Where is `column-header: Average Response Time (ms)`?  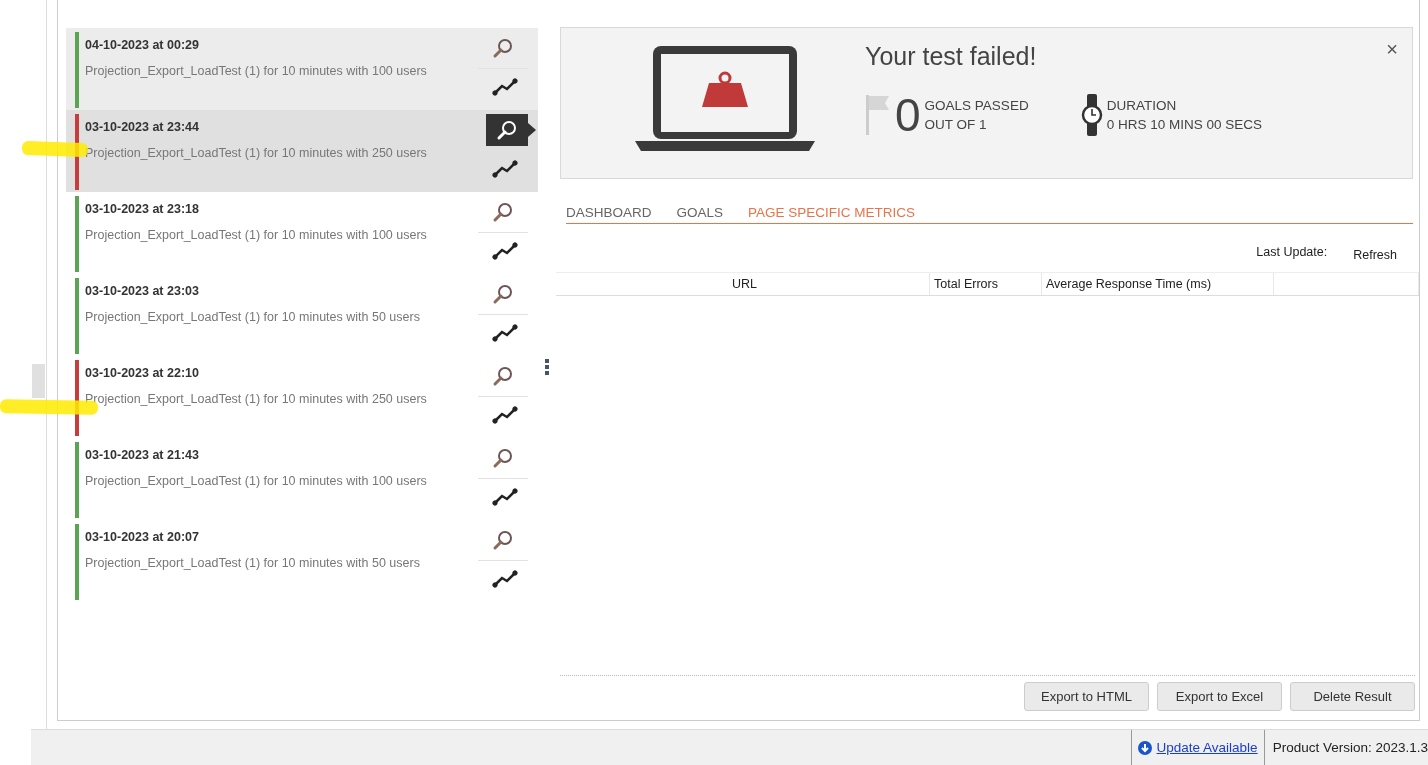
column-header: Average Response Time (ms) is located at coordinates (1158, 284).